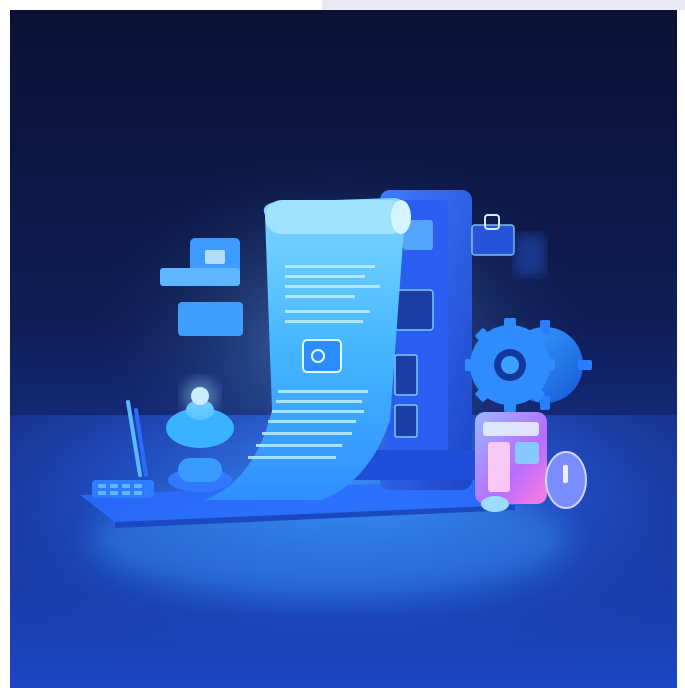  I want to click on keyboard-icon, so click(123, 489).